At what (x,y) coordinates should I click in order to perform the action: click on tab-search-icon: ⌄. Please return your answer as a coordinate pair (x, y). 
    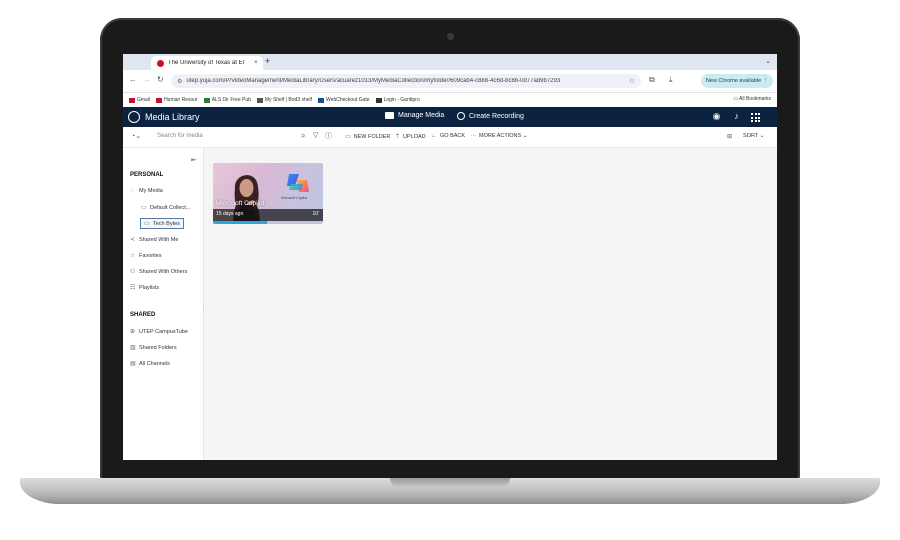
    Looking at the image, I should click on (768, 61).